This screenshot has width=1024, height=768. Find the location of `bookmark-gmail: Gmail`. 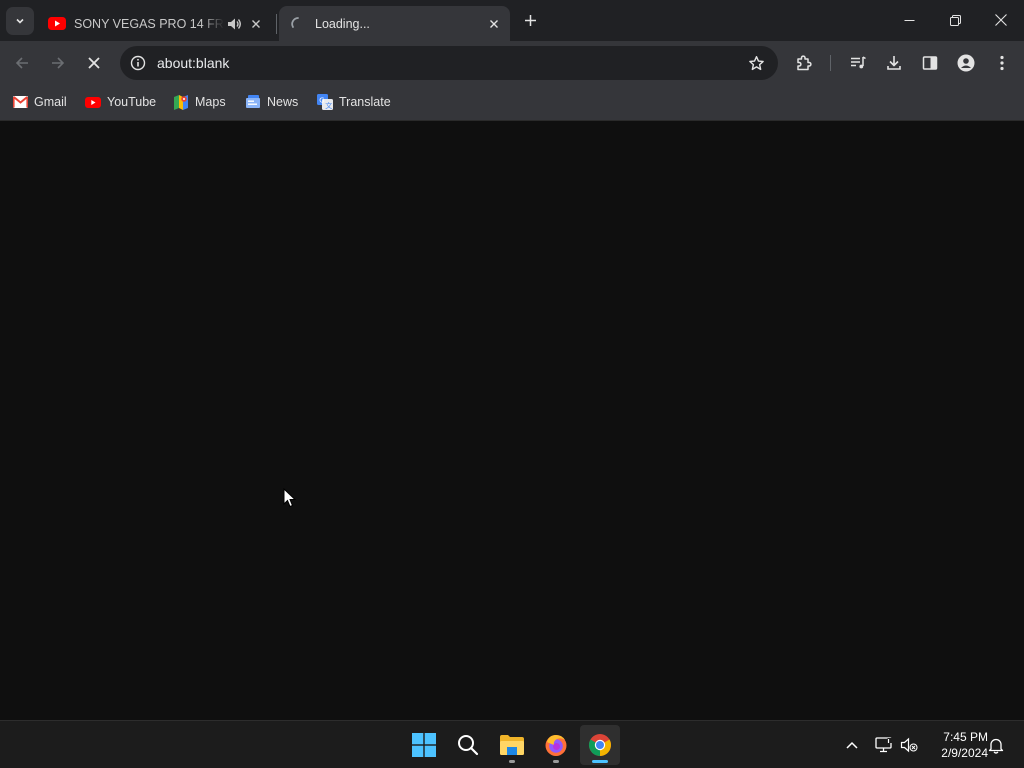

bookmark-gmail: Gmail is located at coordinates (39, 102).